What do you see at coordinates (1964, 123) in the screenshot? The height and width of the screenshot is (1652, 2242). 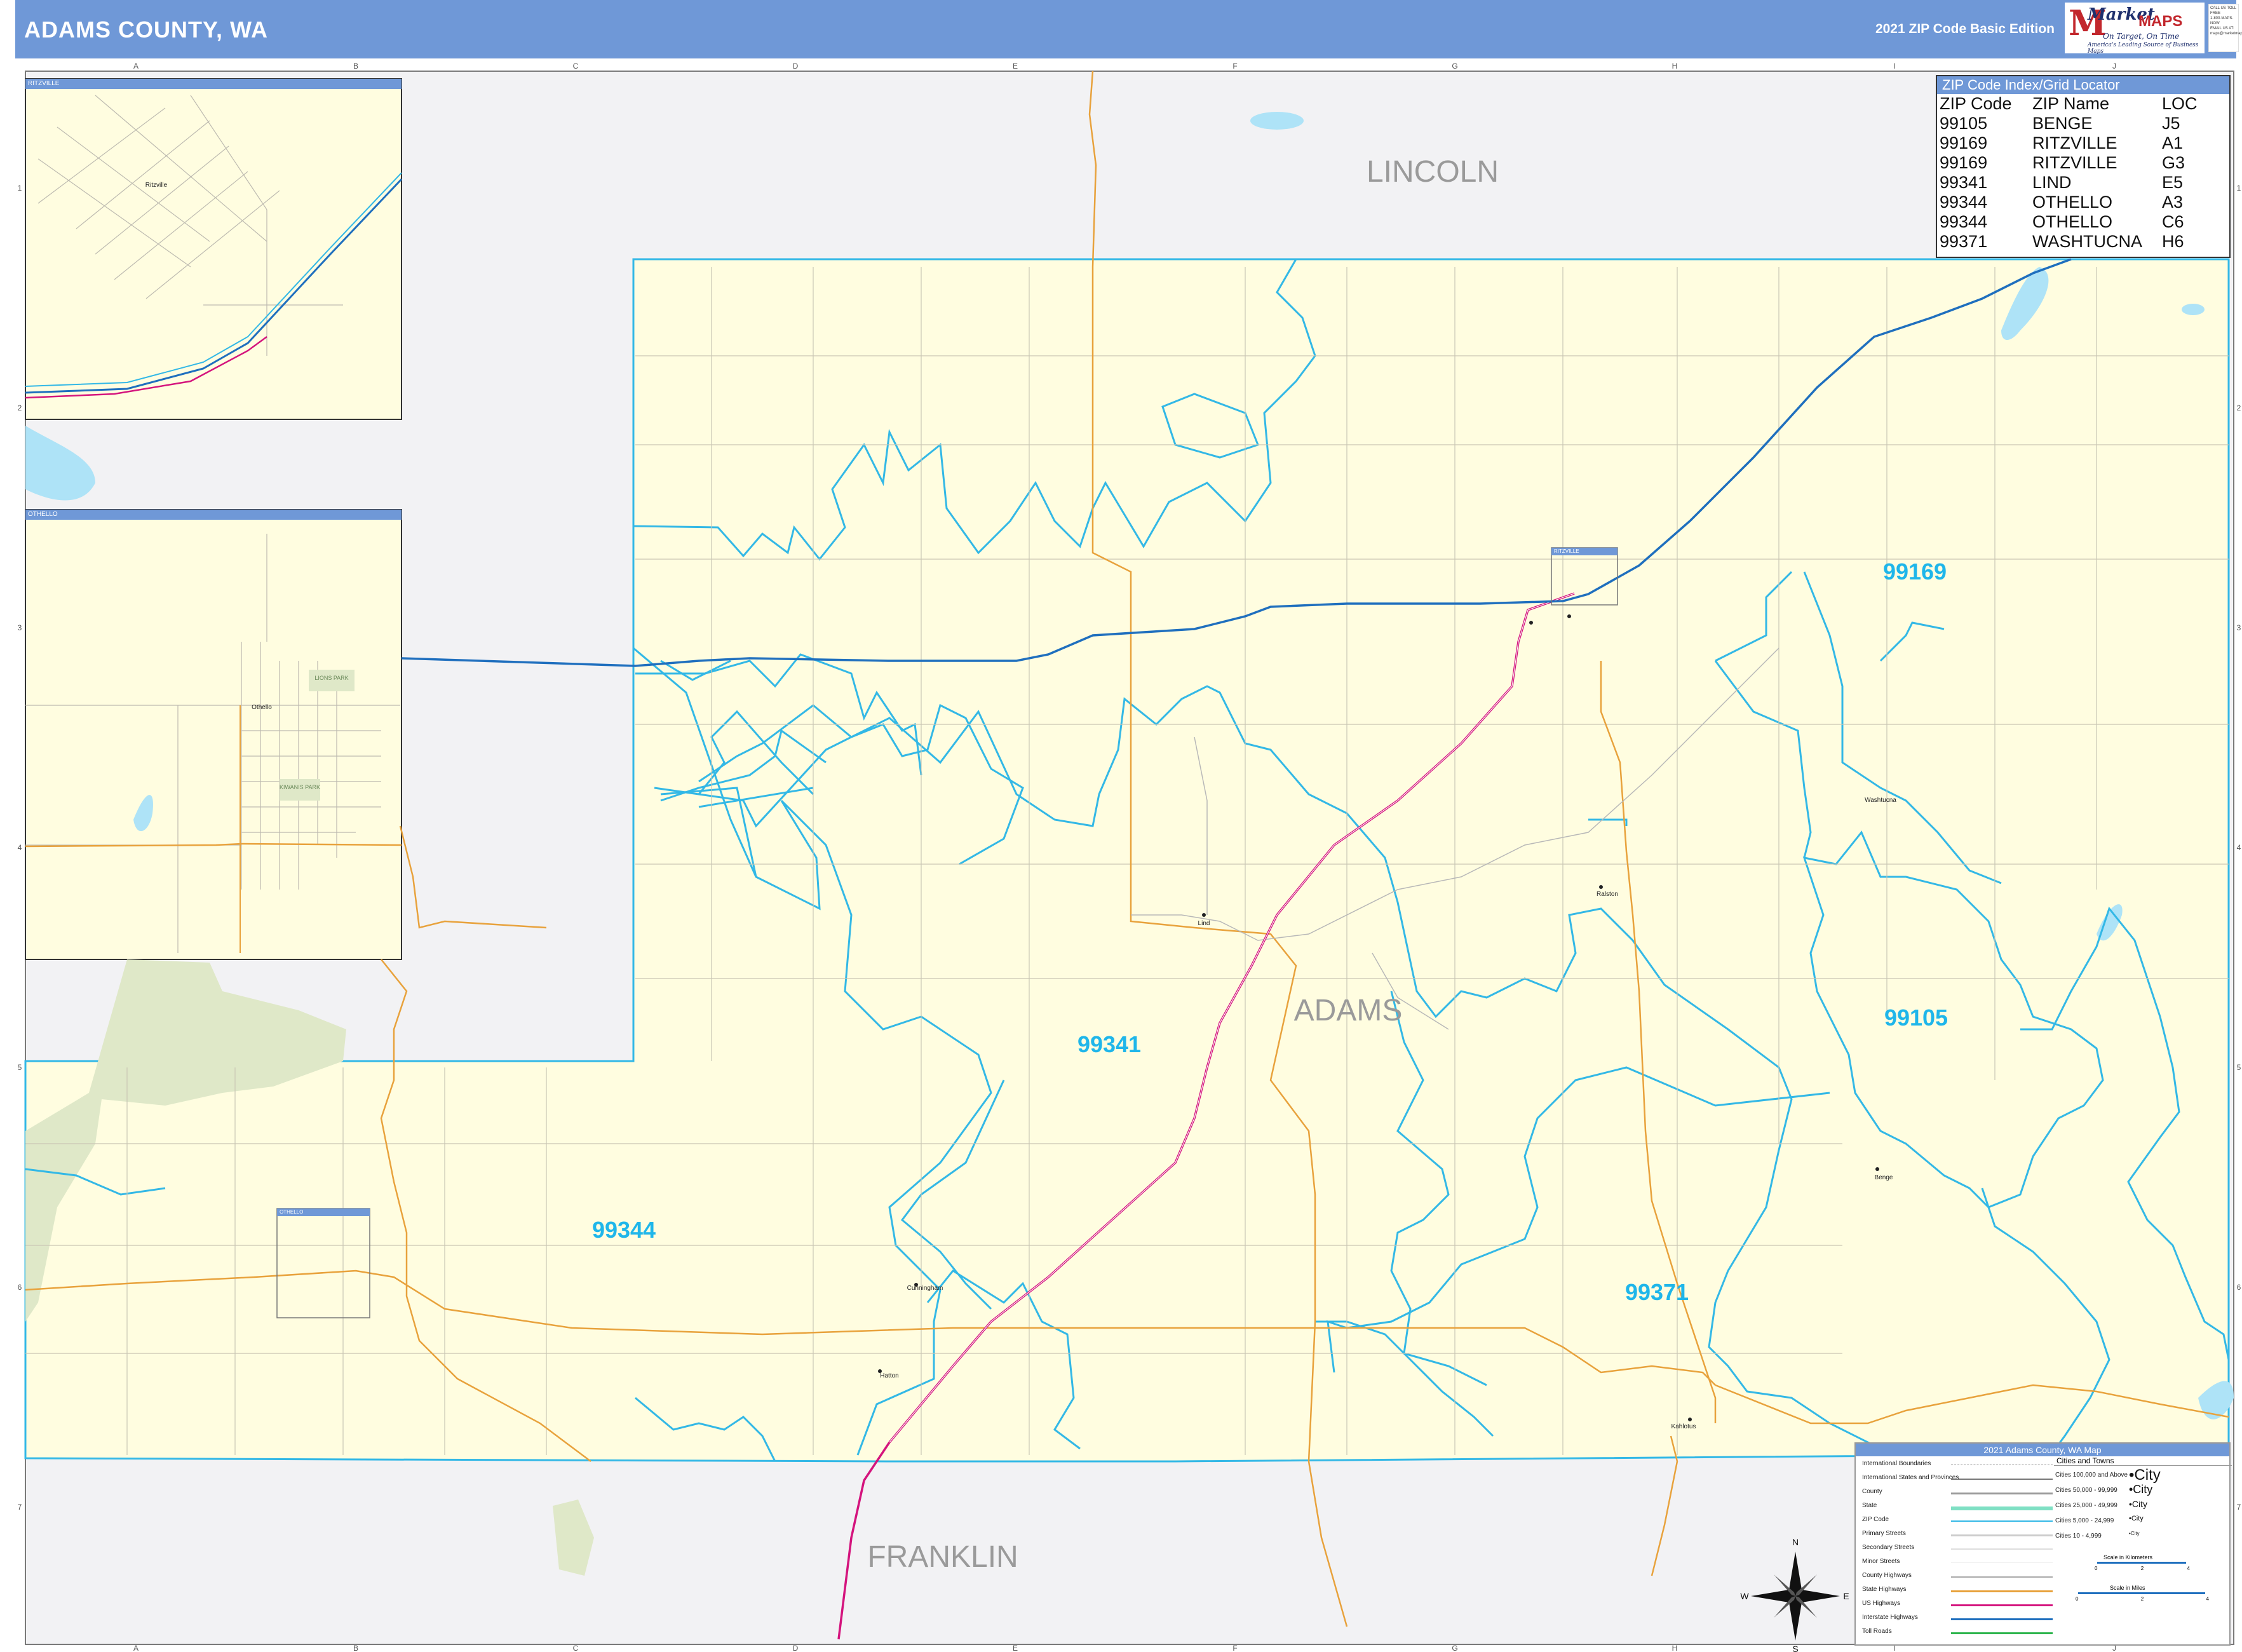 I see `zip-cell: 99105` at bounding box center [1964, 123].